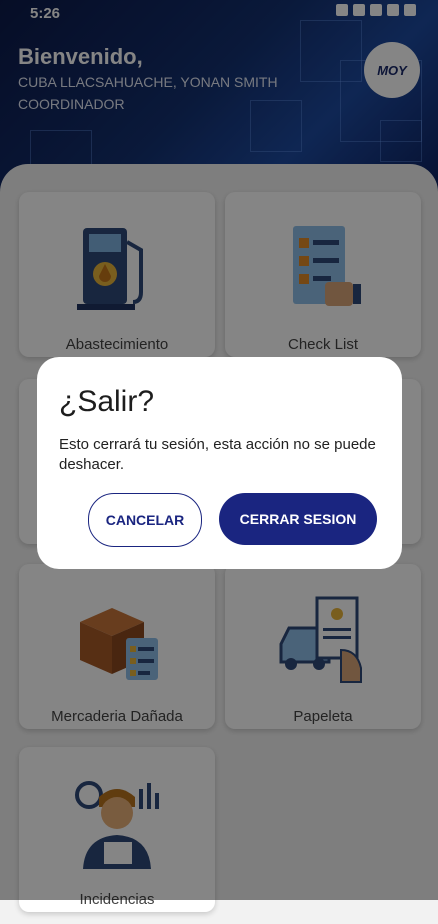  Describe the element at coordinates (298, 519) in the screenshot. I see `logout-button: CERRAR SESION` at that location.